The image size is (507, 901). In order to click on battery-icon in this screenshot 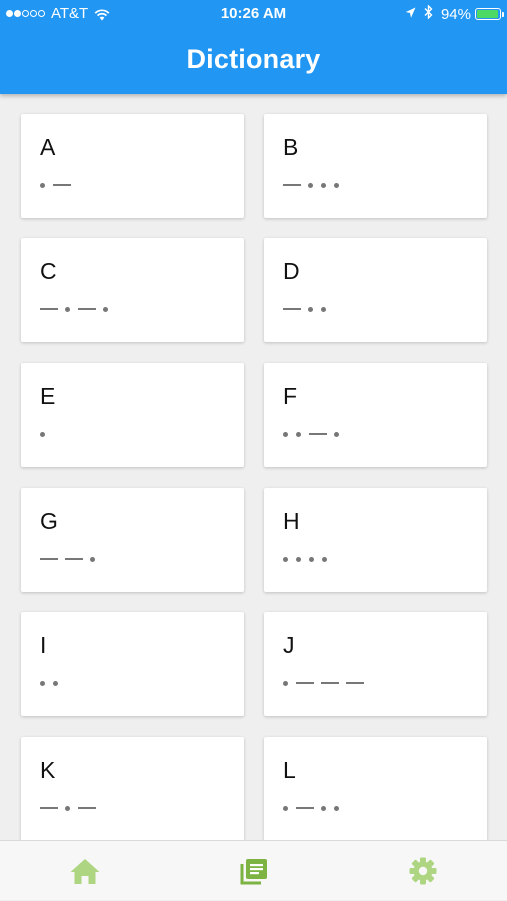, I will do `click(489, 14)`.